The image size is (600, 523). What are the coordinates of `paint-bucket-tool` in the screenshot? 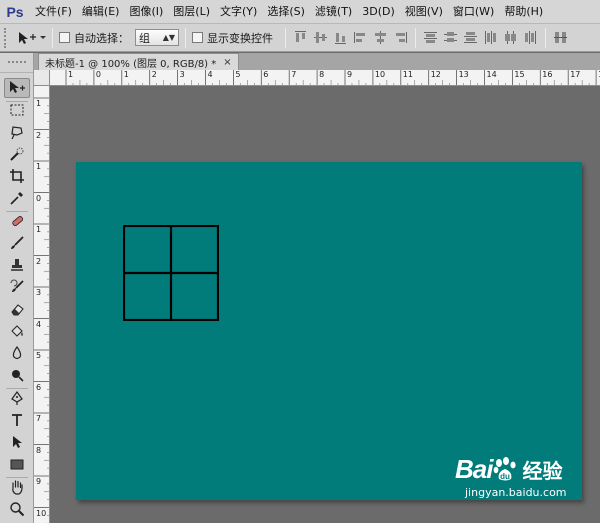 It's located at (17, 331).